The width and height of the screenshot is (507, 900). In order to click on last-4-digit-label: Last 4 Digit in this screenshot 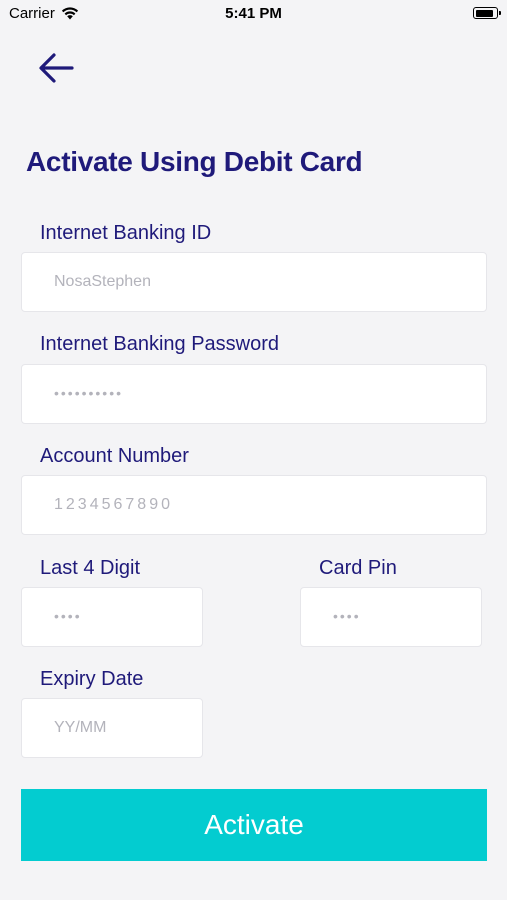, I will do `click(90, 568)`.